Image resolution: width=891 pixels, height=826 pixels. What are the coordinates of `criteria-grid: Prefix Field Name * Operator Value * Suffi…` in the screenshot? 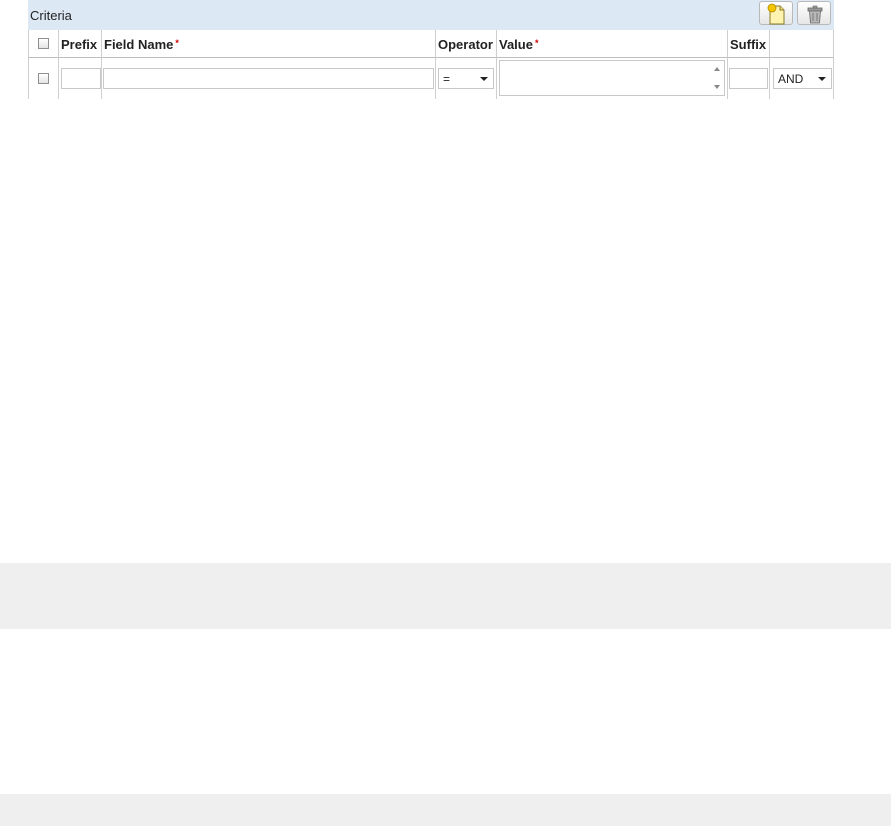 It's located at (431, 64).